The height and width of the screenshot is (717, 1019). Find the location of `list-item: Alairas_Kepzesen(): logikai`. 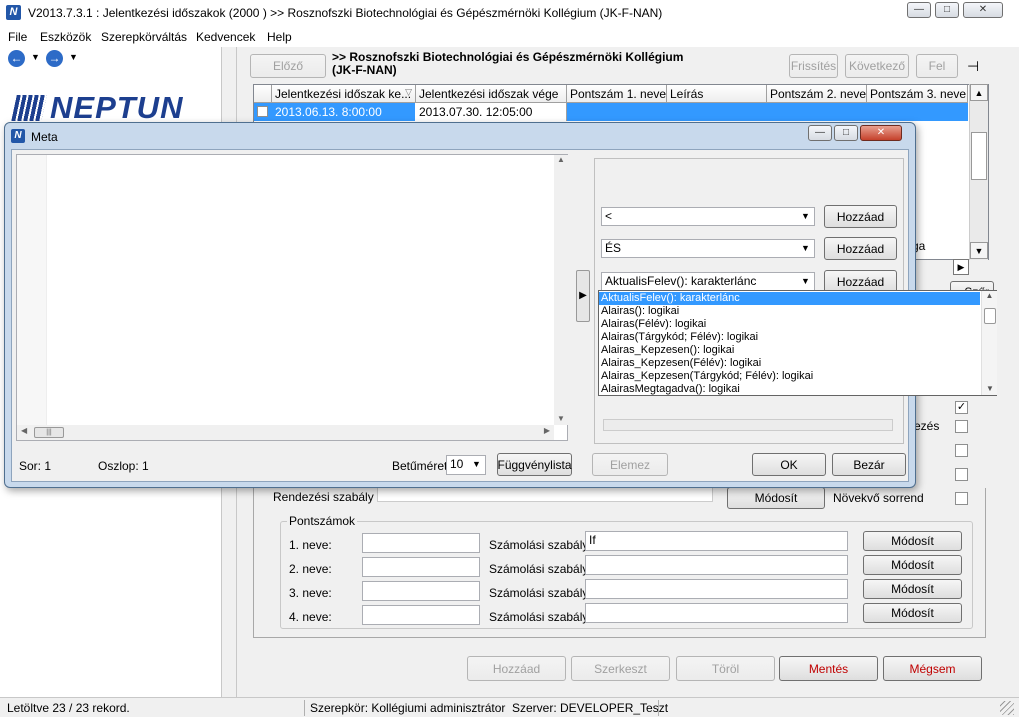

list-item: Alairas_Kepzesen(): logikai is located at coordinates (789, 350).